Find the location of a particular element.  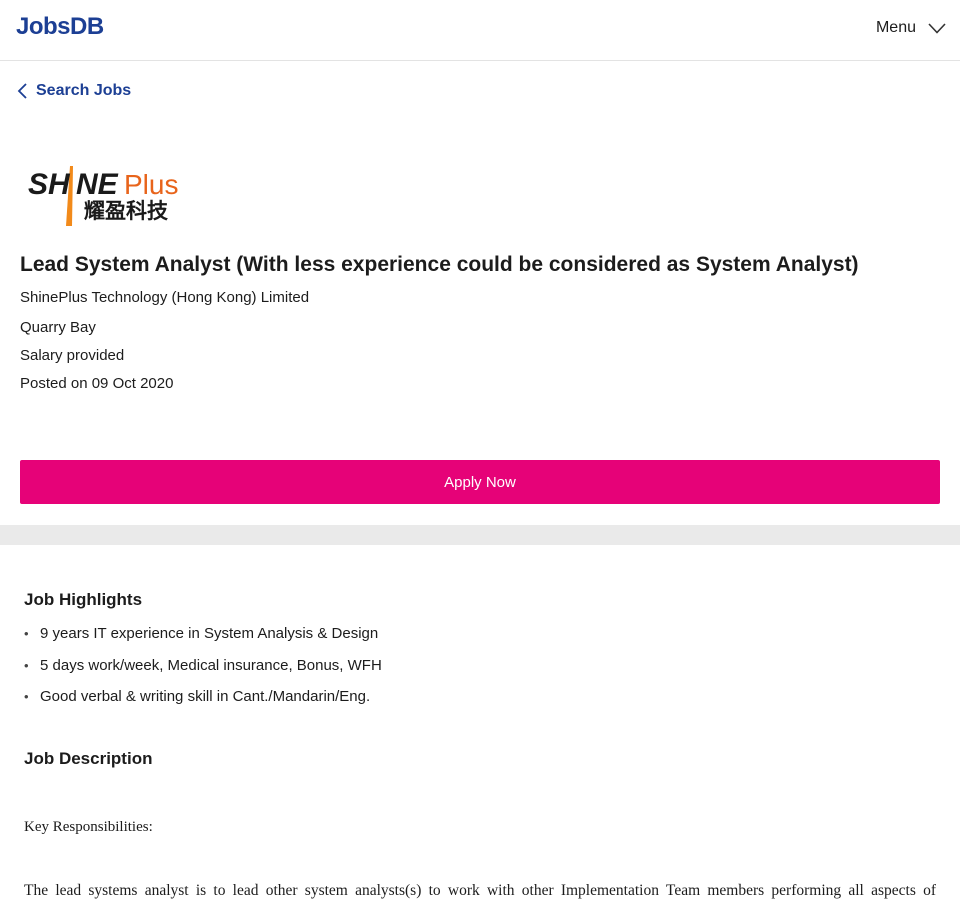

job-location: Quarry Bay is located at coordinates (58, 327).